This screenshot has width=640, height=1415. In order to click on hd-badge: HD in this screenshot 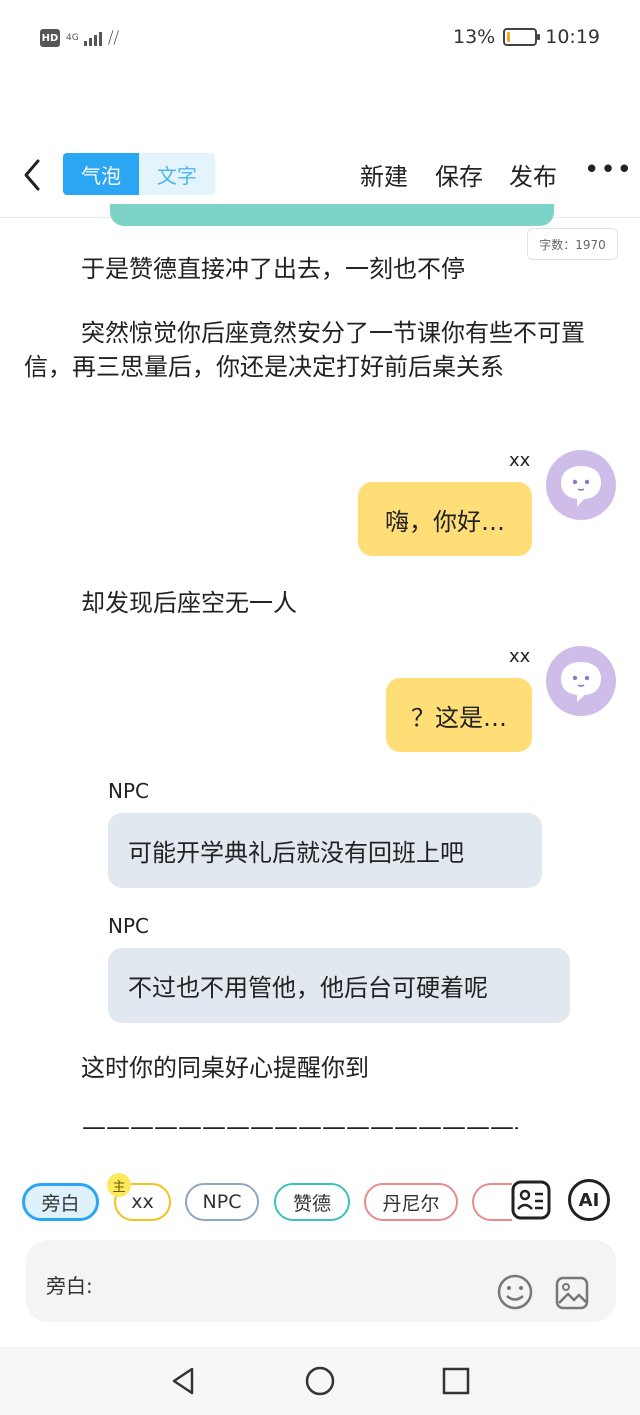, I will do `click(50, 38)`.